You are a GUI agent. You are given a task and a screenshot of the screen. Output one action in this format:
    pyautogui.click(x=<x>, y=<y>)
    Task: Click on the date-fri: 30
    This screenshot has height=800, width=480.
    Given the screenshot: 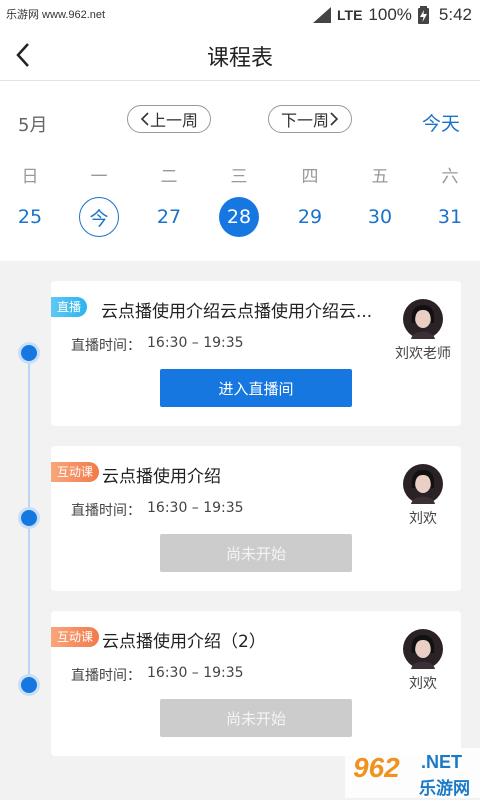 What is the action you would take?
    pyautogui.click(x=380, y=217)
    